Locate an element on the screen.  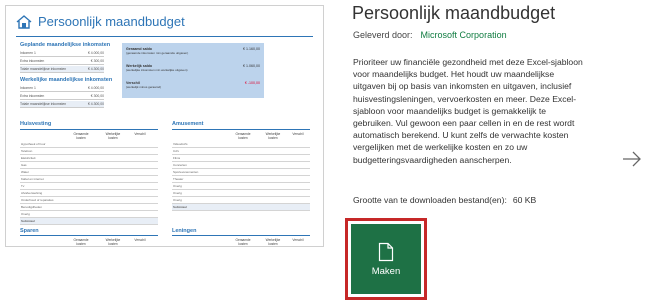
table-row: Concerten is located at coordinates (241, 165).